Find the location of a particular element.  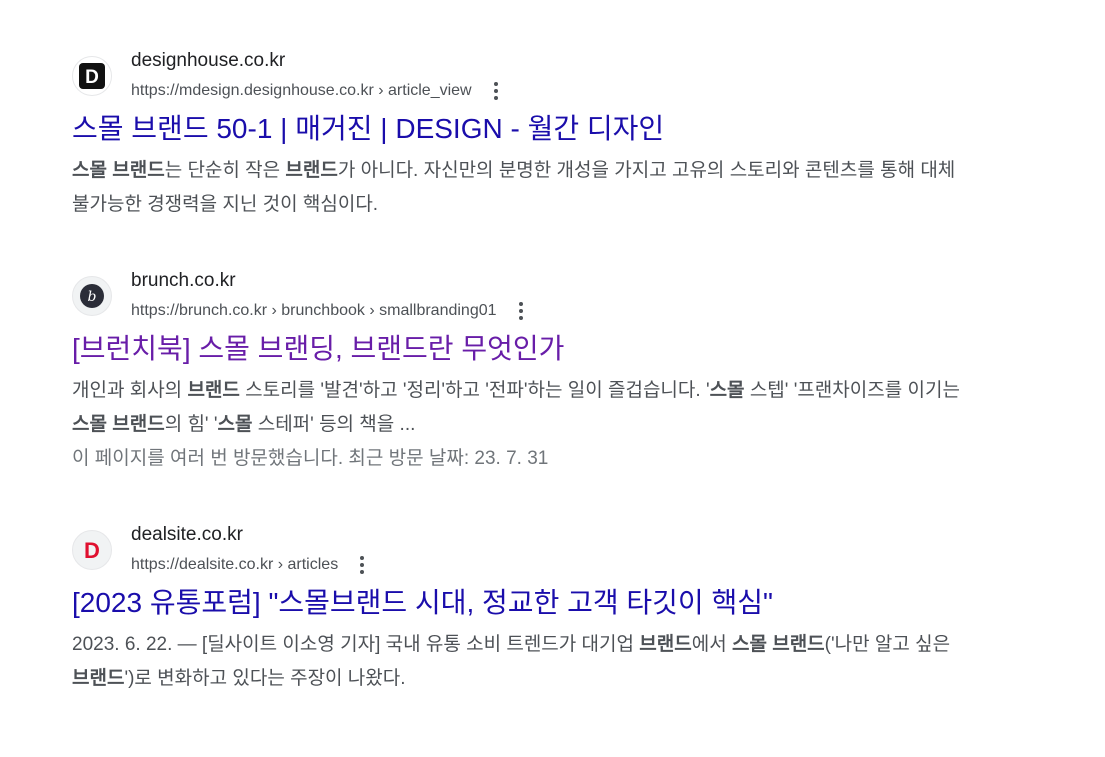

brunch-logo-icon: b is located at coordinates (92, 296).